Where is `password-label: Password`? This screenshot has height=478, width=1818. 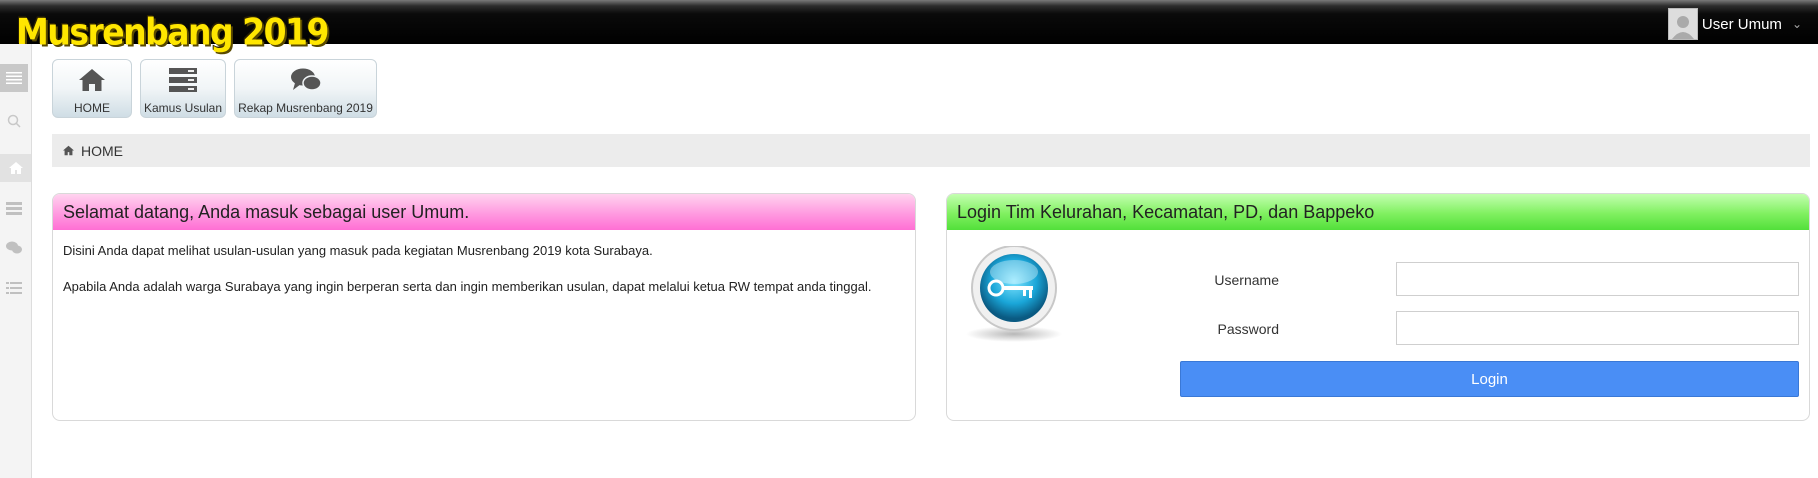 password-label: Password is located at coordinates (1248, 329).